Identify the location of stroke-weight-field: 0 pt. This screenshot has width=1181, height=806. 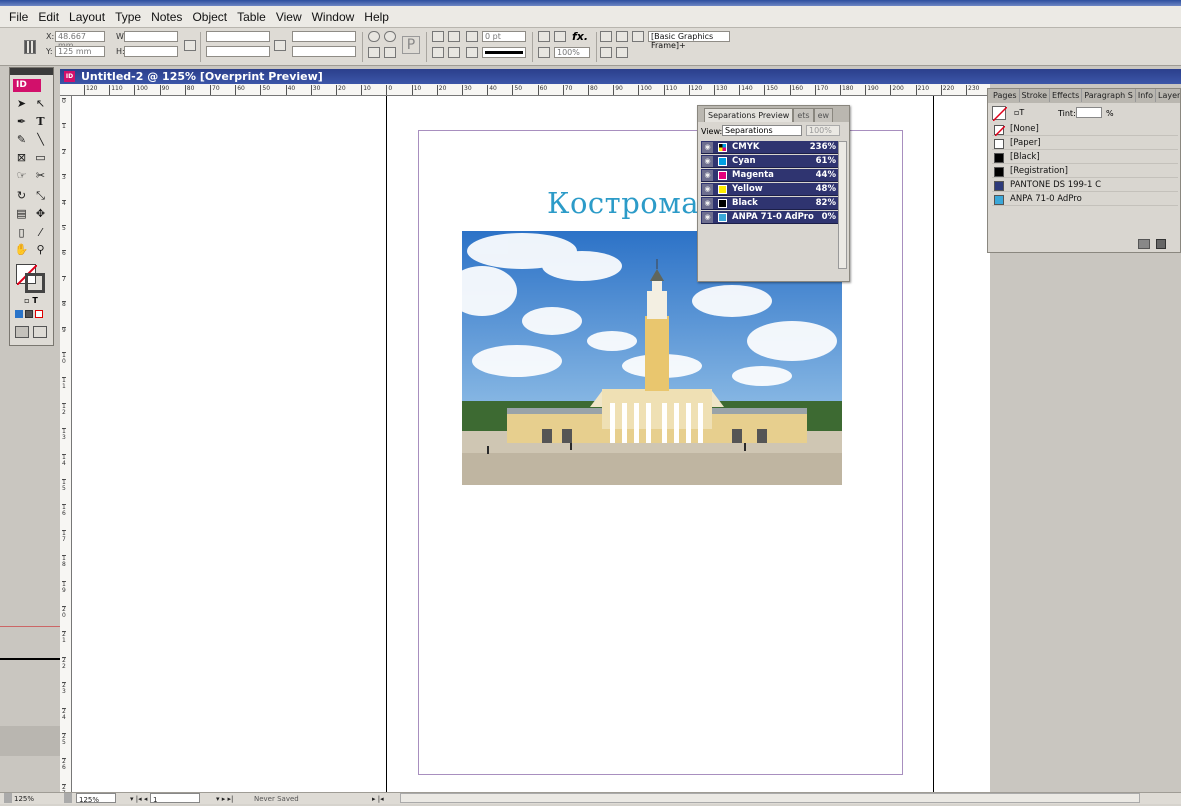
(504, 36).